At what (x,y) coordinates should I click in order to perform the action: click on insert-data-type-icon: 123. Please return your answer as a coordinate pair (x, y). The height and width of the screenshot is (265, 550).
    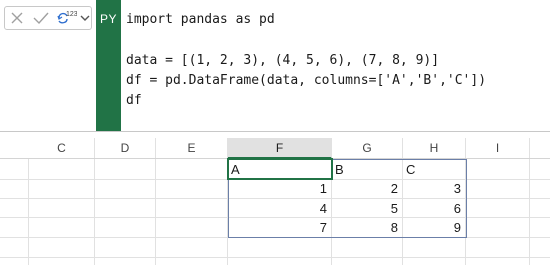
    Looking at the image, I should click on (67, 17).